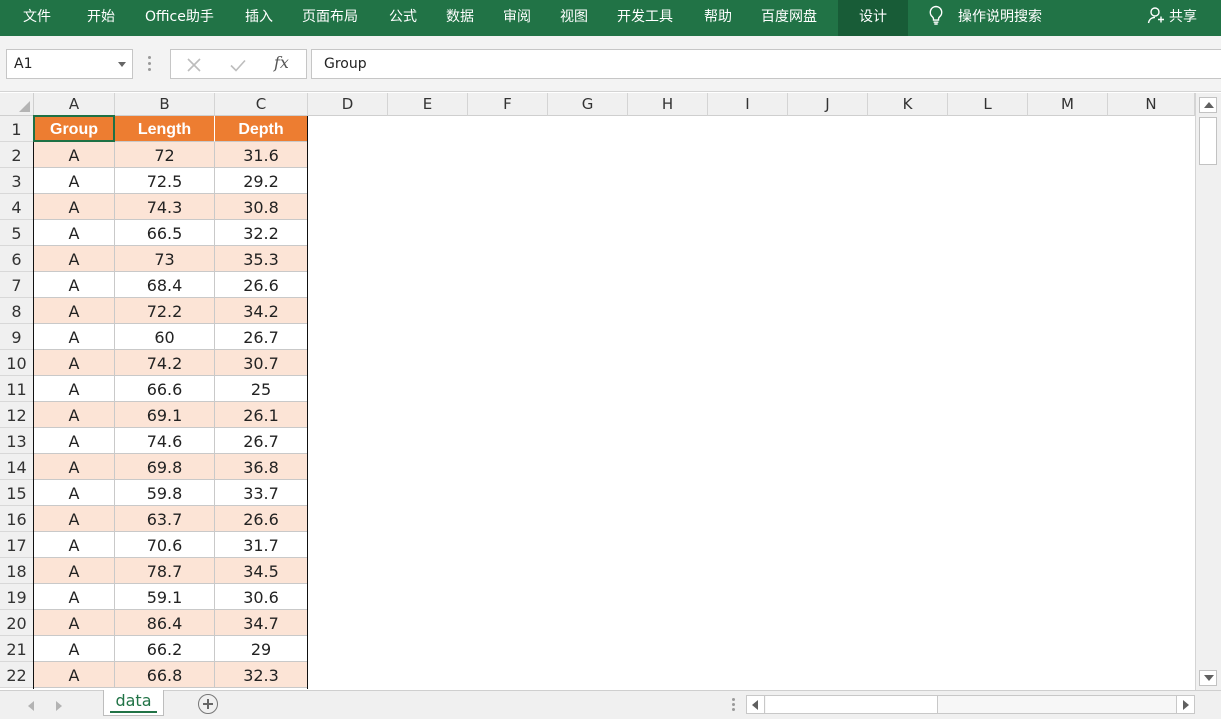  Describe the element at coordinates (261, 363) in the screenshot. I see `table-cell-c: 30.7` at that location.